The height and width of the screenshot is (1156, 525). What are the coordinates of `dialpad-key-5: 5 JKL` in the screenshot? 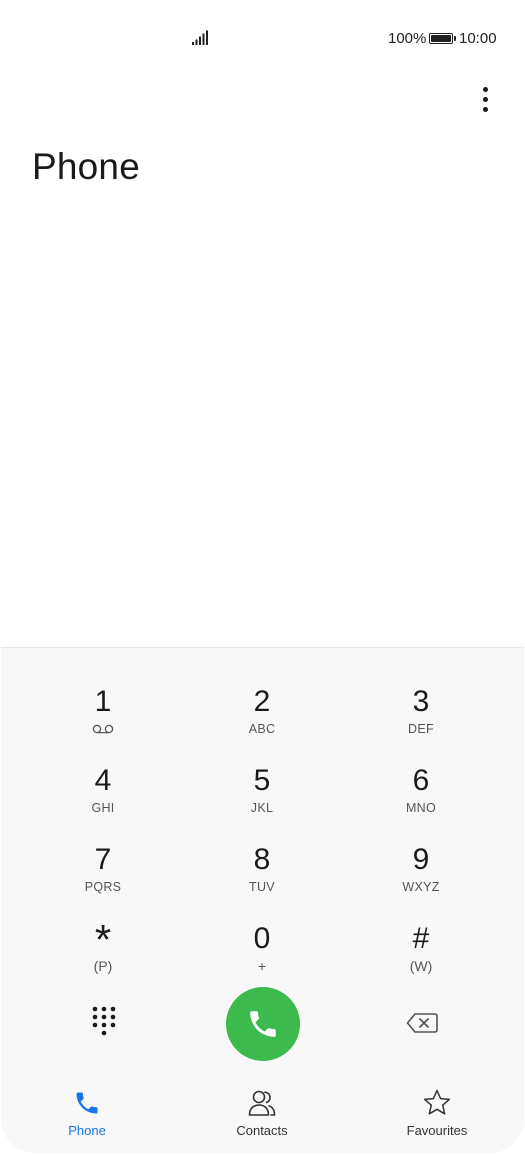 It's located at (262, 797).